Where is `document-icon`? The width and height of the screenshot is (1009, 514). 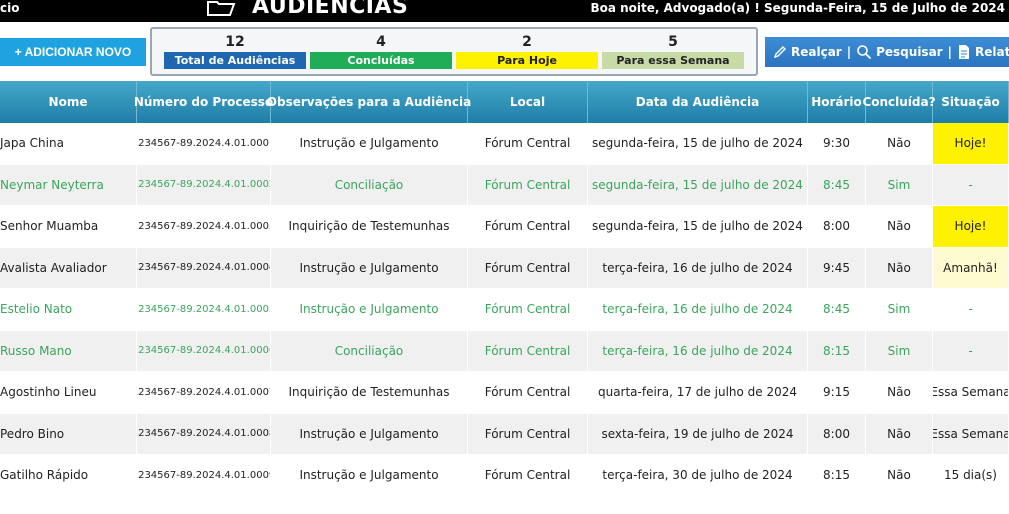 document-icon is located at coordinates (963, 52).